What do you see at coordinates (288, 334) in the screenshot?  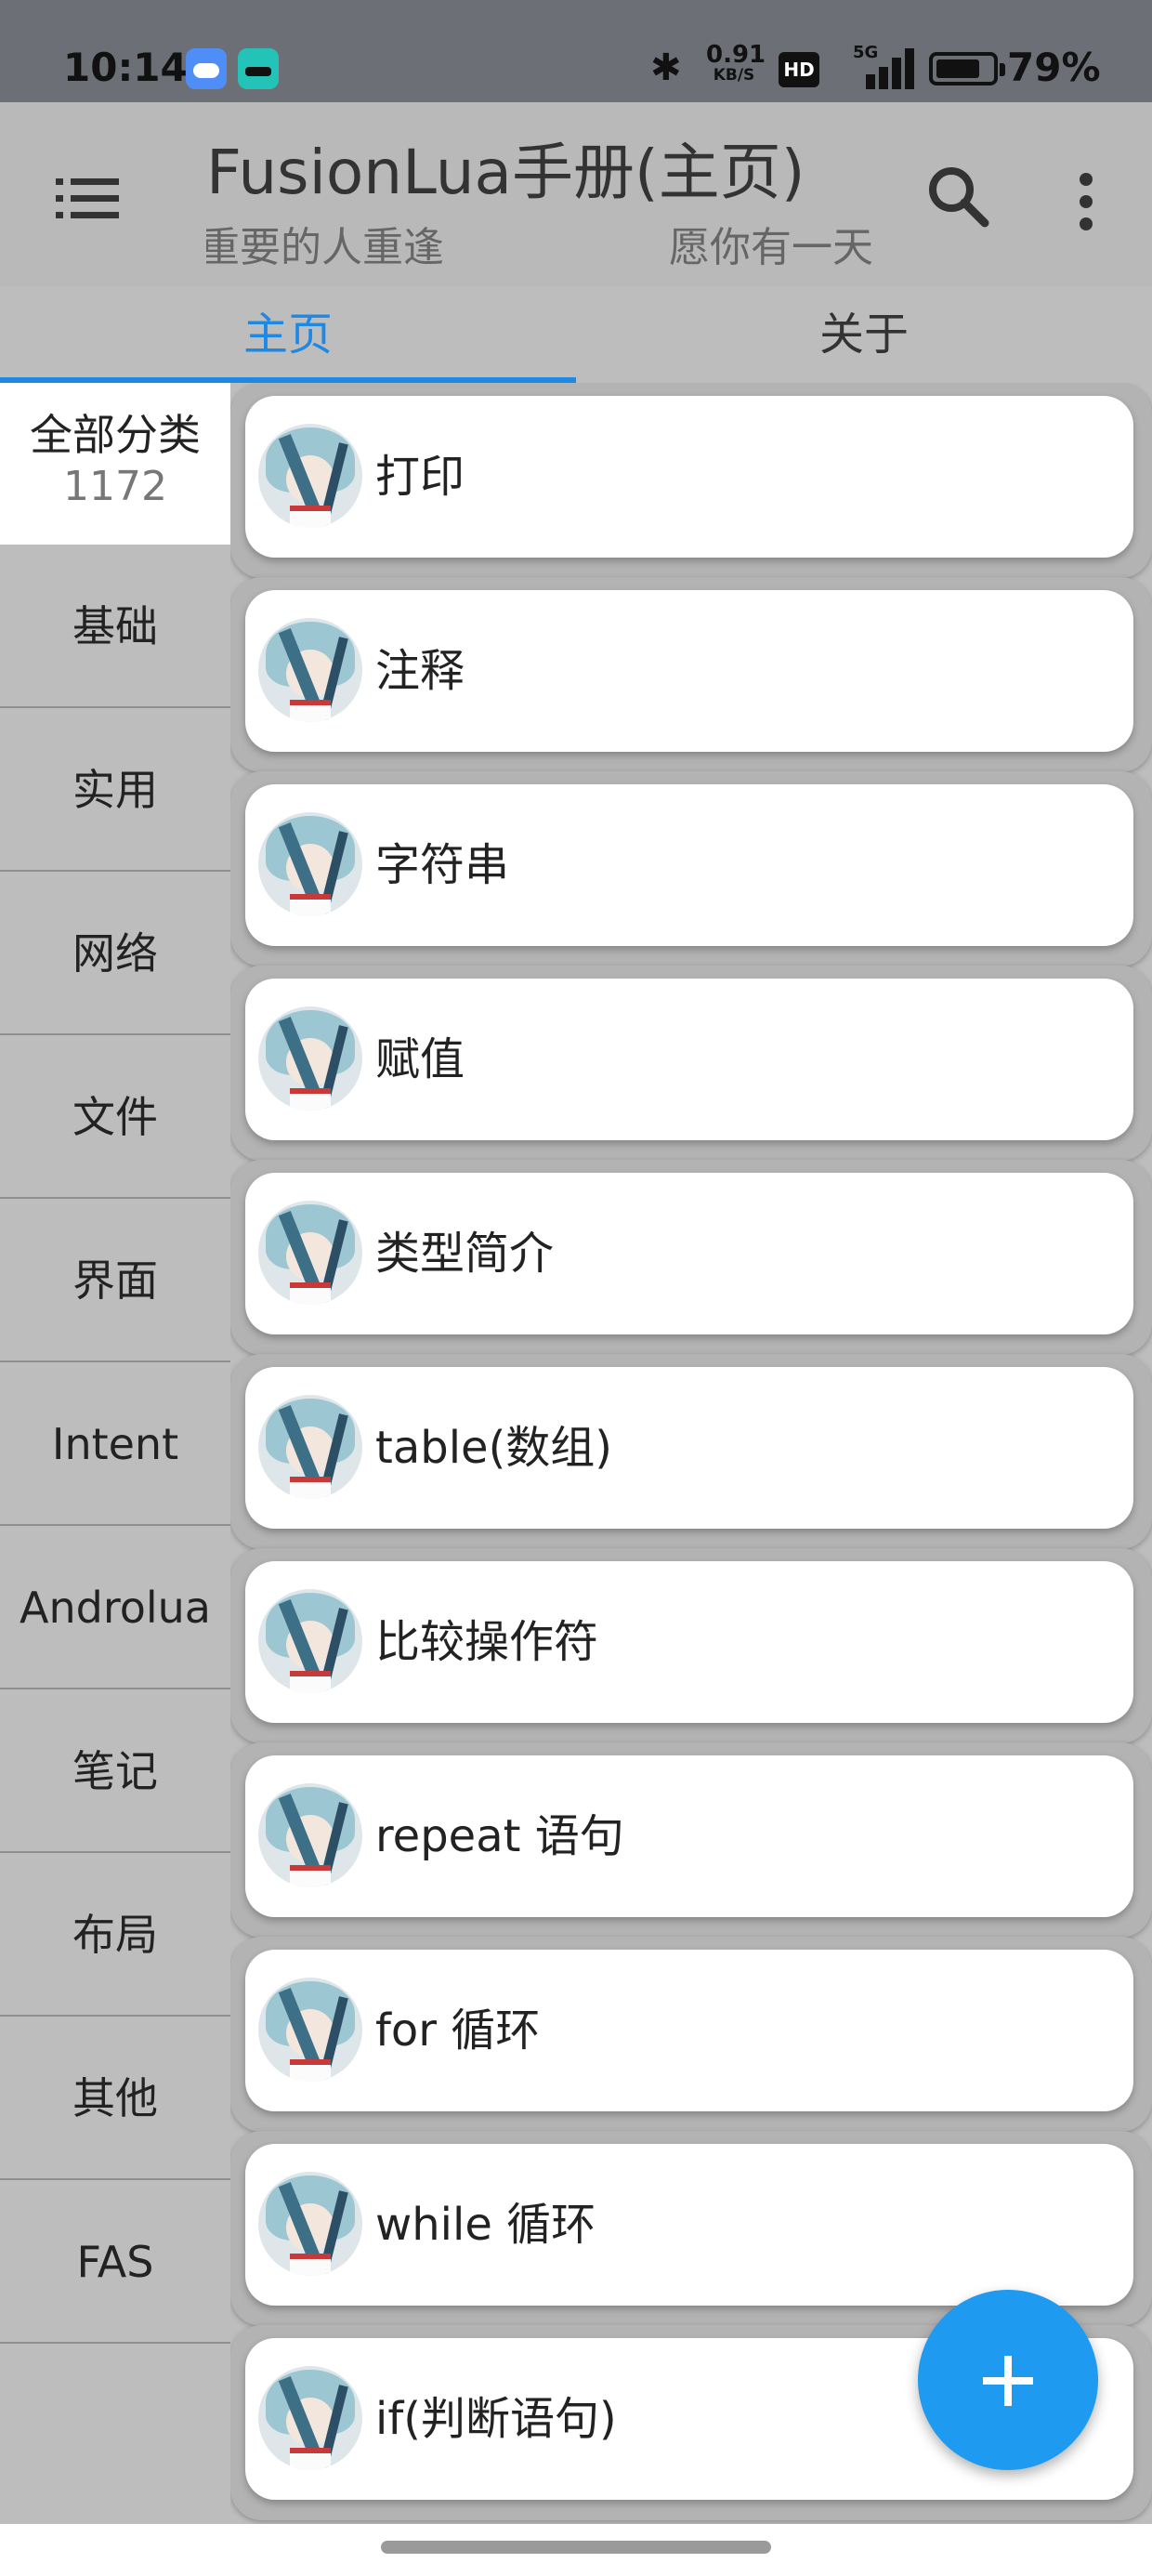 I see `tab-home: 主页` at bounding box center [288, 334].